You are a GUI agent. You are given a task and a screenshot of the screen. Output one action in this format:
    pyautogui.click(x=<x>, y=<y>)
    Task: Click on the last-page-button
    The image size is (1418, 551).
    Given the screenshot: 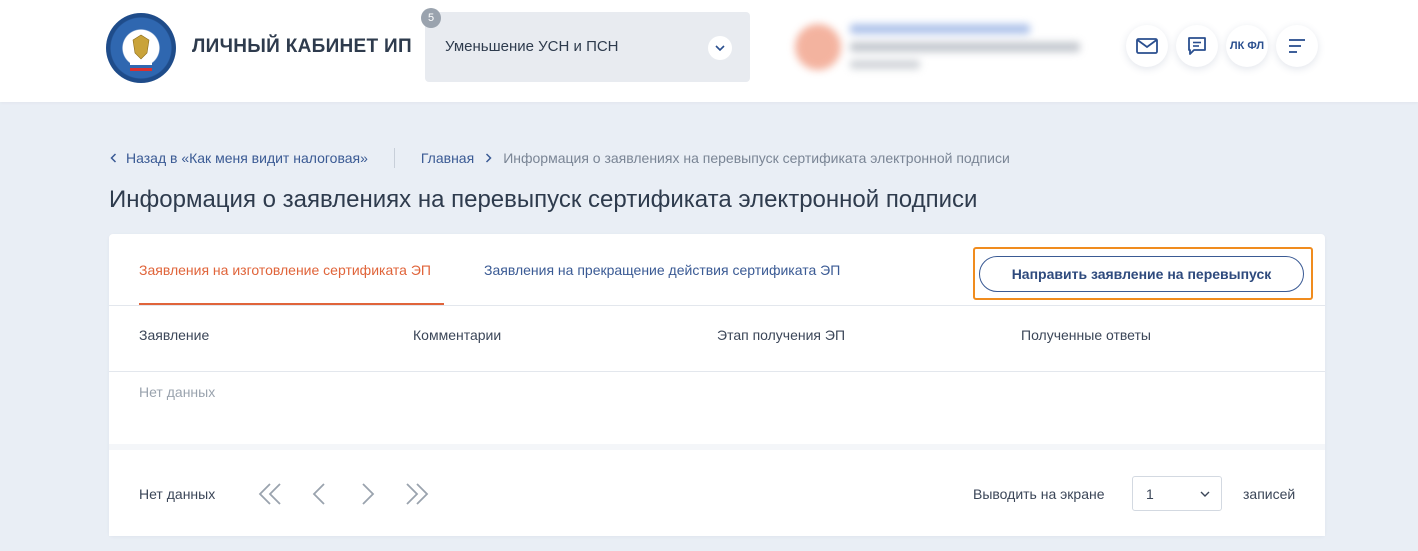 What is the action you would take?
    pyautogui.click(x=417, y=494)
    